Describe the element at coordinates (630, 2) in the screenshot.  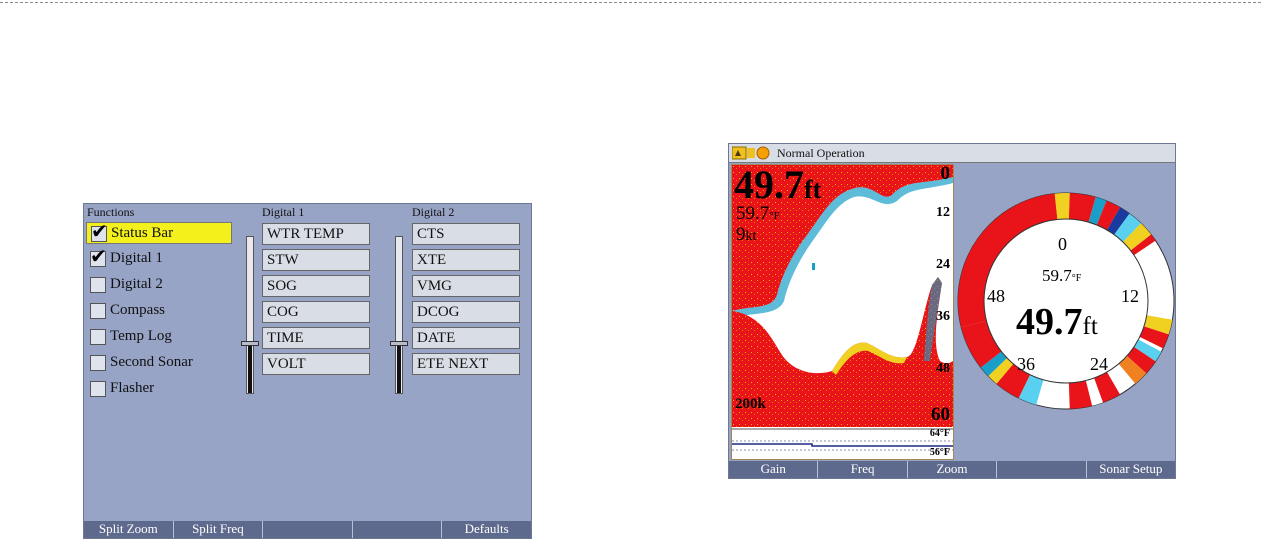
I see `page-top-rule` at that location.